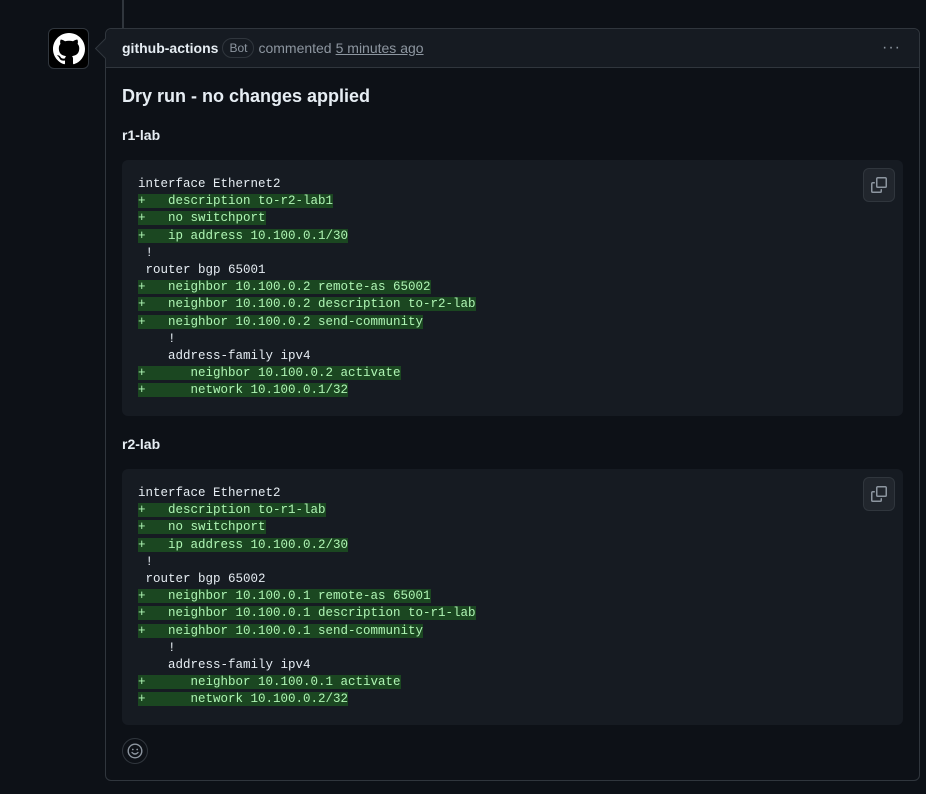 This screenshot has width=926, height=794. Describe the element at coordinates (243, 235) in the screenshot. I see `code-line-text: + ip address 10.100.0.1/30` at that location.